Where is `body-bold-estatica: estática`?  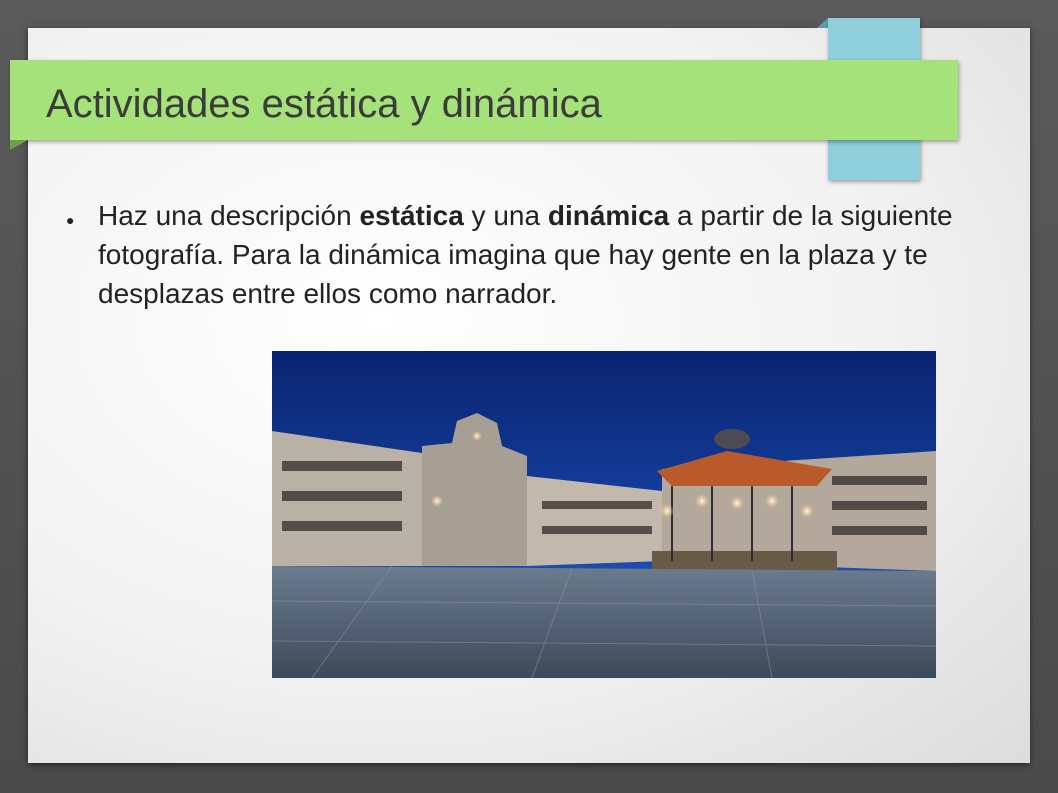
body-bold-estatica: estática is located at coordinates (411, 215).